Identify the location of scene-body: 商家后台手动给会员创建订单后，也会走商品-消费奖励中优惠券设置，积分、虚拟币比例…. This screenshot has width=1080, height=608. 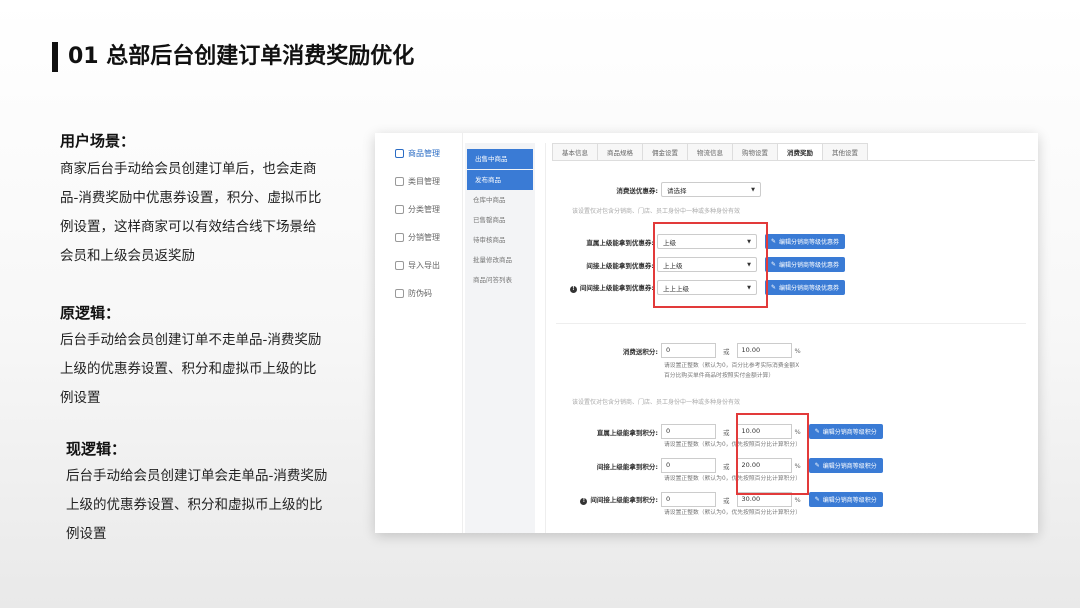
(191, 212).